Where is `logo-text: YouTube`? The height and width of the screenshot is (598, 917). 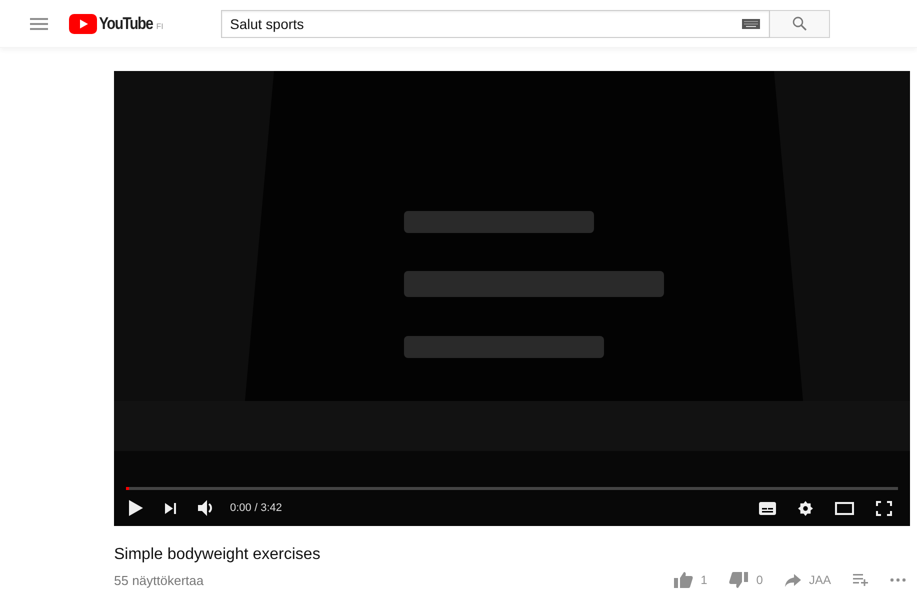 logo-text: YouTube is located at coordinates (126, 24).